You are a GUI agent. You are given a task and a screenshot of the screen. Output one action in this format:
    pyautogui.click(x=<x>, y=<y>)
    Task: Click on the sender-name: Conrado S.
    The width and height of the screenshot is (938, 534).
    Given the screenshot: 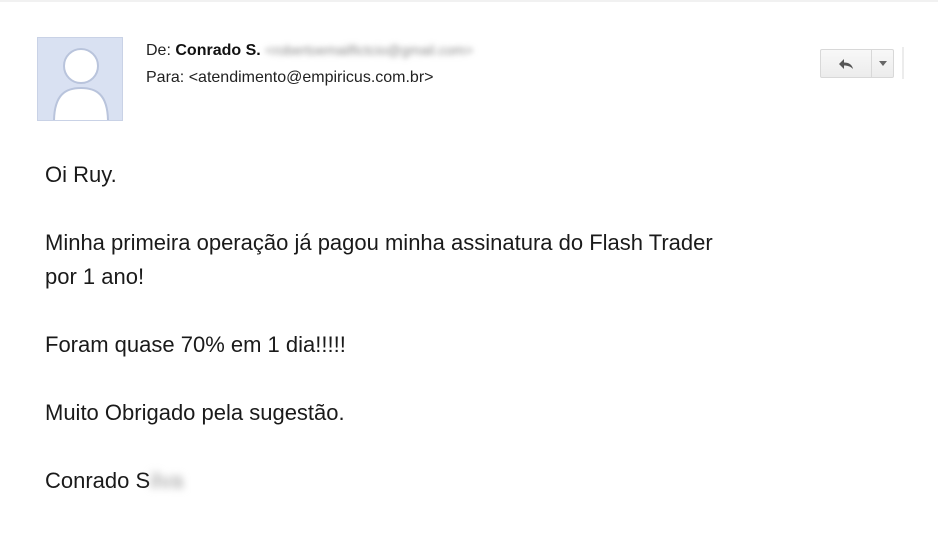 What is the action you would take?
    pyautogui.click(x=217, y=50)
    